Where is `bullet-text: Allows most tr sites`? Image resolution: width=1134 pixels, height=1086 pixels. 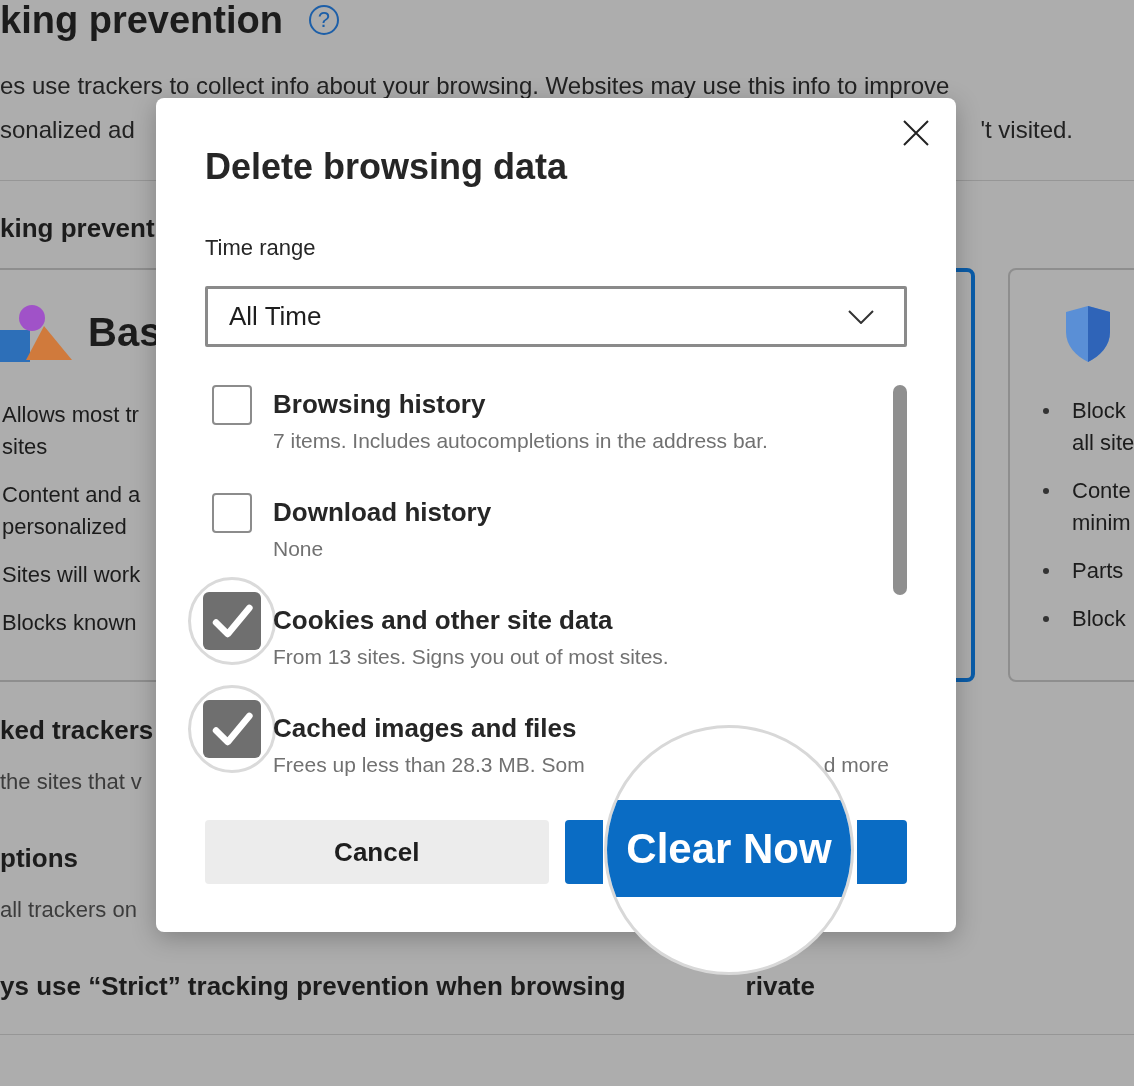
bullet-text: Allows most tr sites is located at coordinates (70, 431).